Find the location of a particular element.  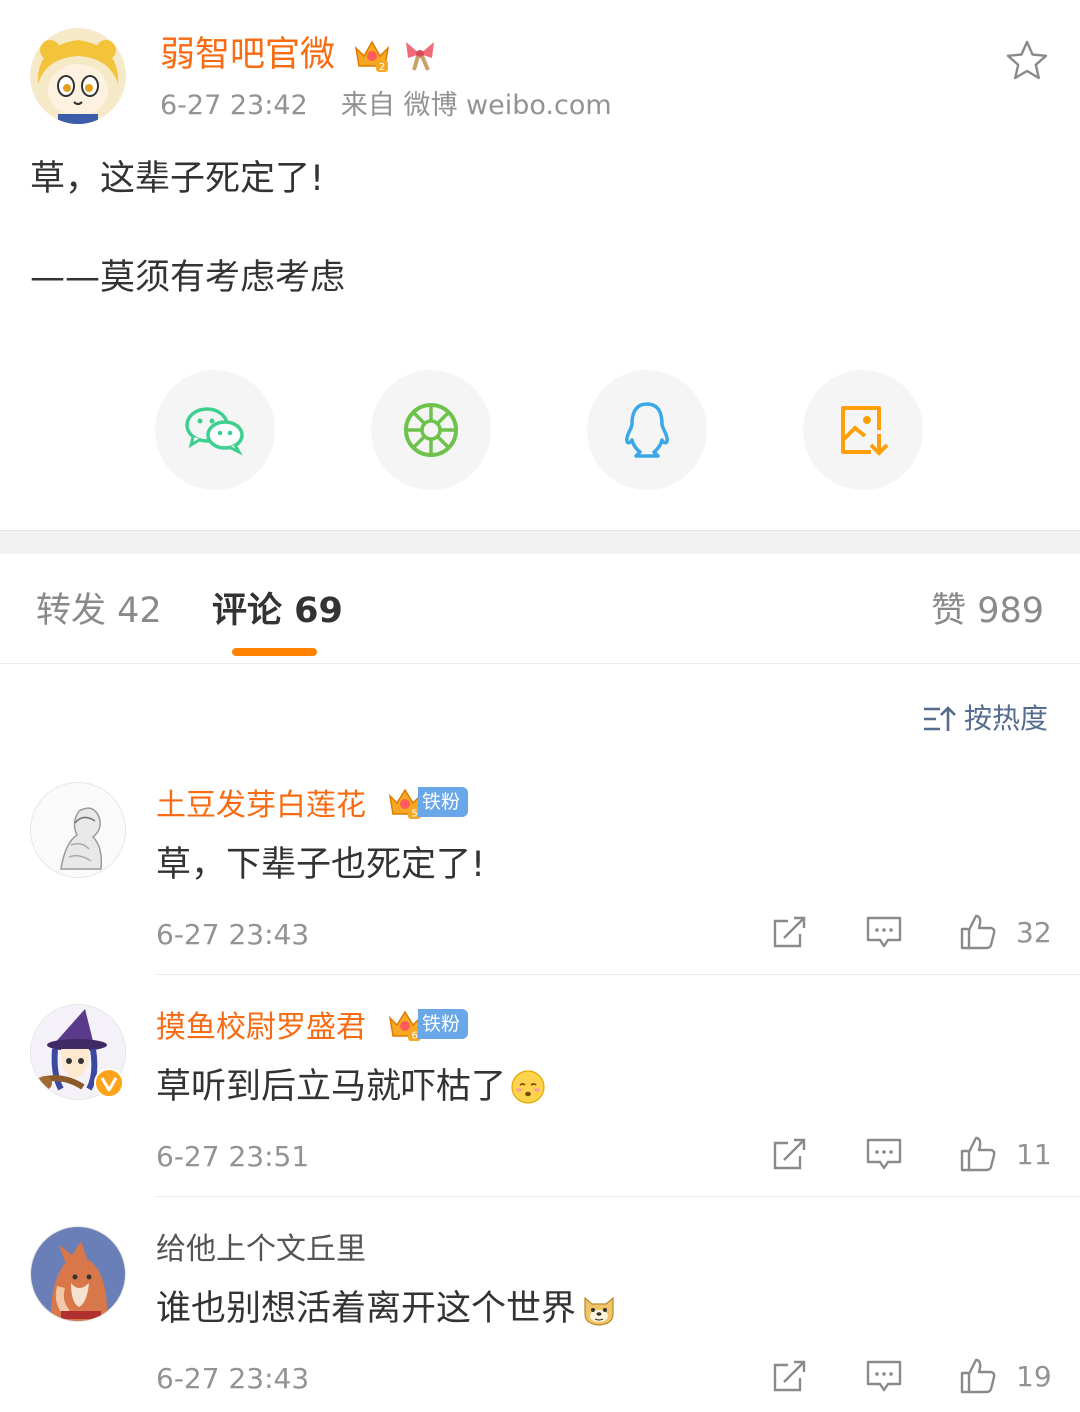

svg-text: 6 is located at coordinates (414, 1036).